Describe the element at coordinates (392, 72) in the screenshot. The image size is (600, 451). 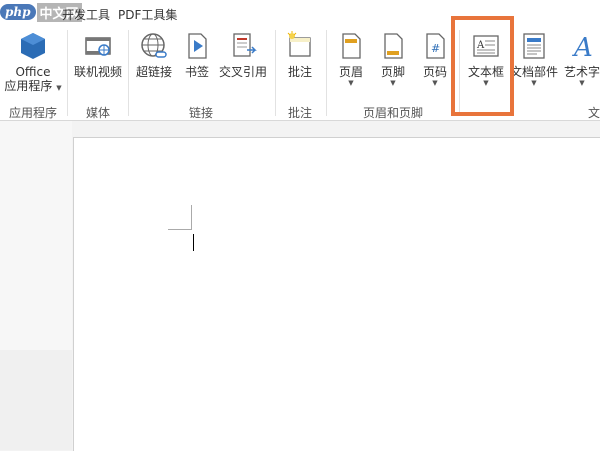
I see `footer-label: 页脚` at that location.